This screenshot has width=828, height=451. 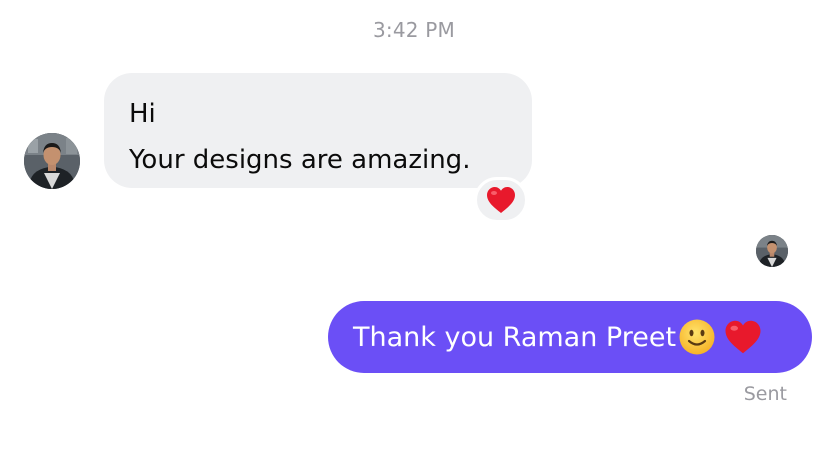 I want to click on seen-indicator-avatar, so click(x=772, y=251).